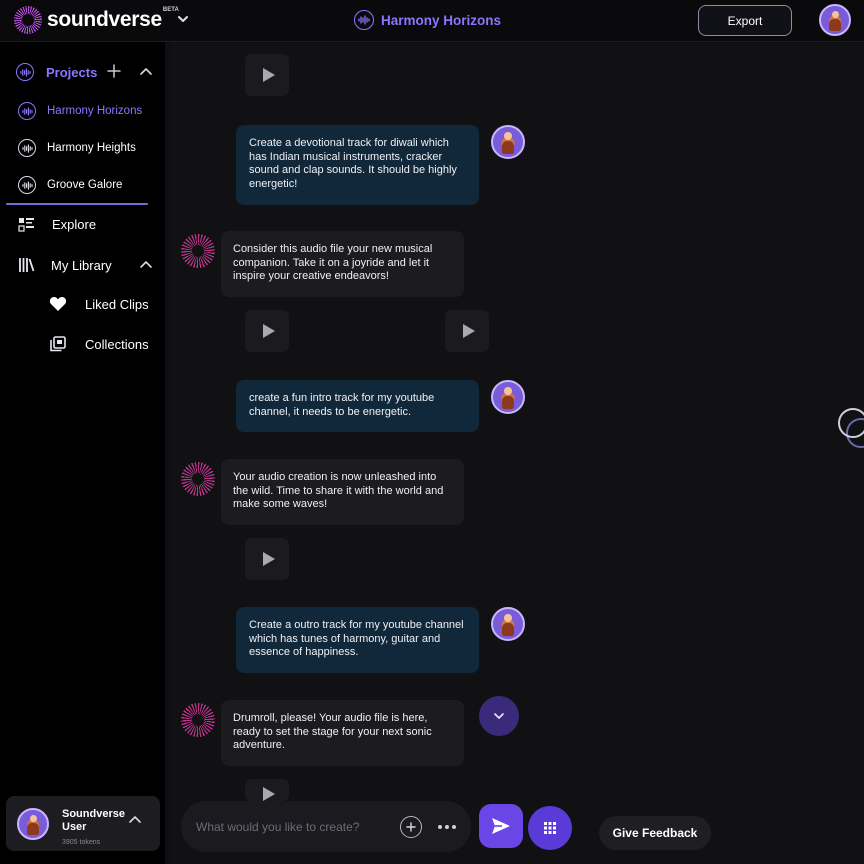  I want to click on send-icon, so click(501, 826).